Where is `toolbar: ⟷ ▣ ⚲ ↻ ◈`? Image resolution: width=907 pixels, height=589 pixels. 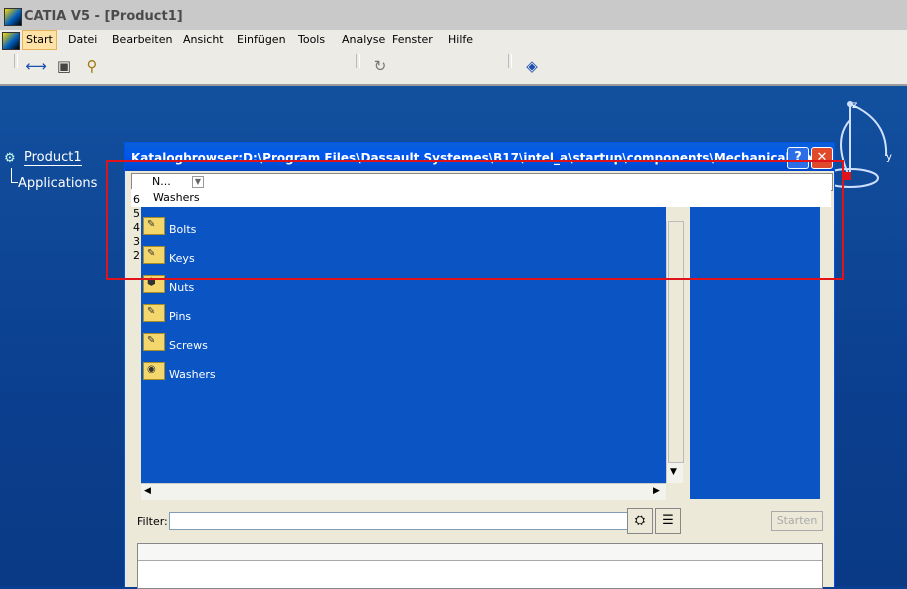
toolbar: ⟷ ▣ ⚲ ↻ ◈ is located at coordinates (453, 68).